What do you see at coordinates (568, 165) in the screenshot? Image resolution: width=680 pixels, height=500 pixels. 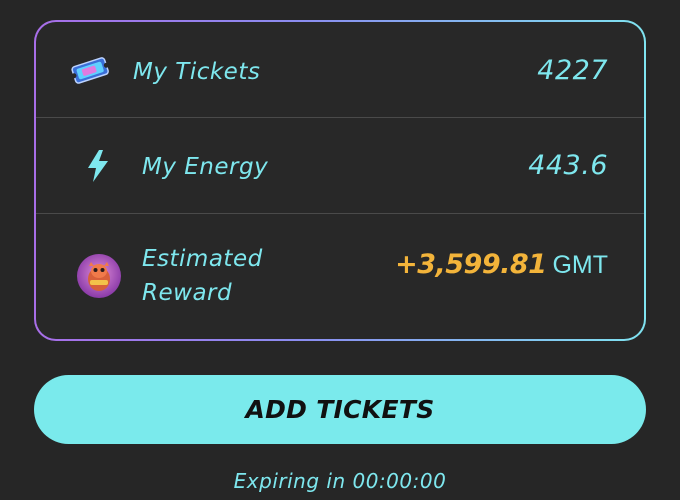 I see `energy-value: 443.6` at bounding box center [568, 165].